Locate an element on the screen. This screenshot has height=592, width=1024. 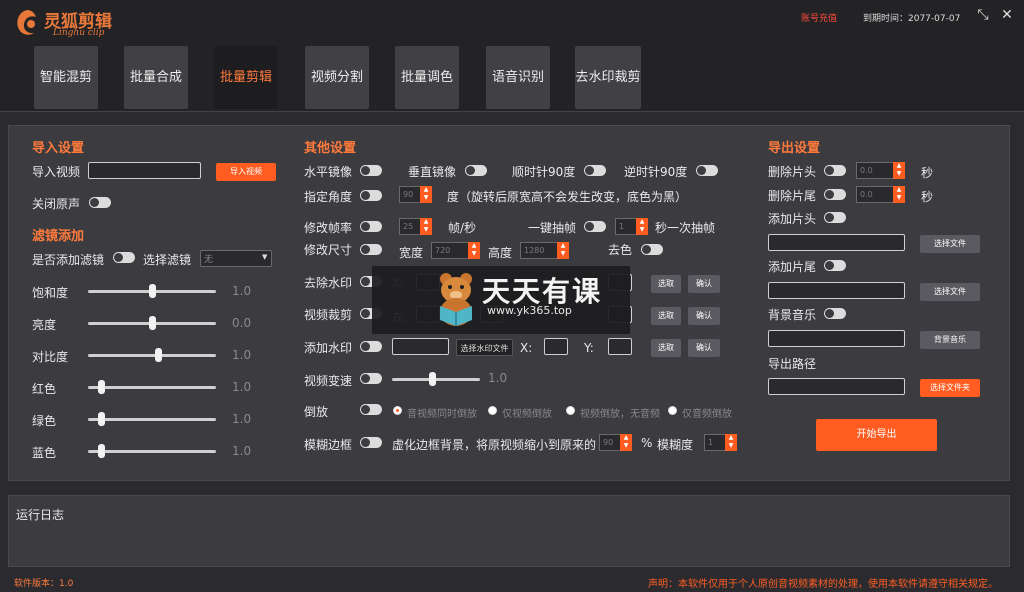
width-label: 宽度 is located at coordinates (411, 253).